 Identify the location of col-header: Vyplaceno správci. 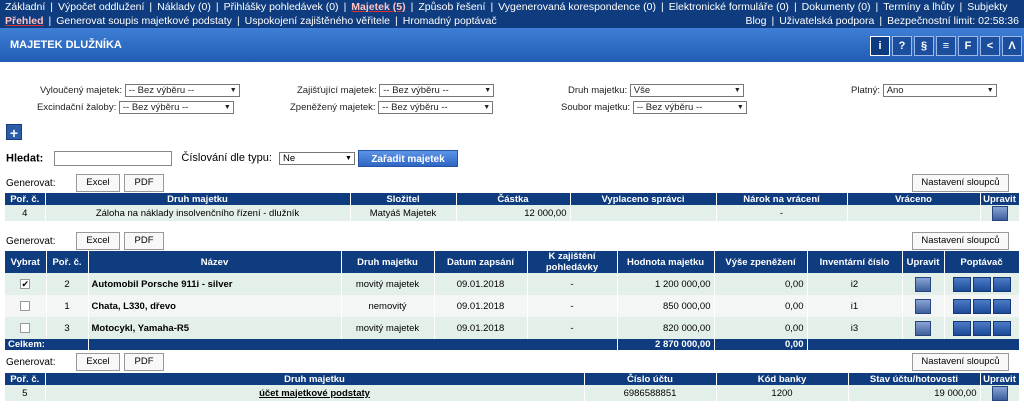
(643, 199).